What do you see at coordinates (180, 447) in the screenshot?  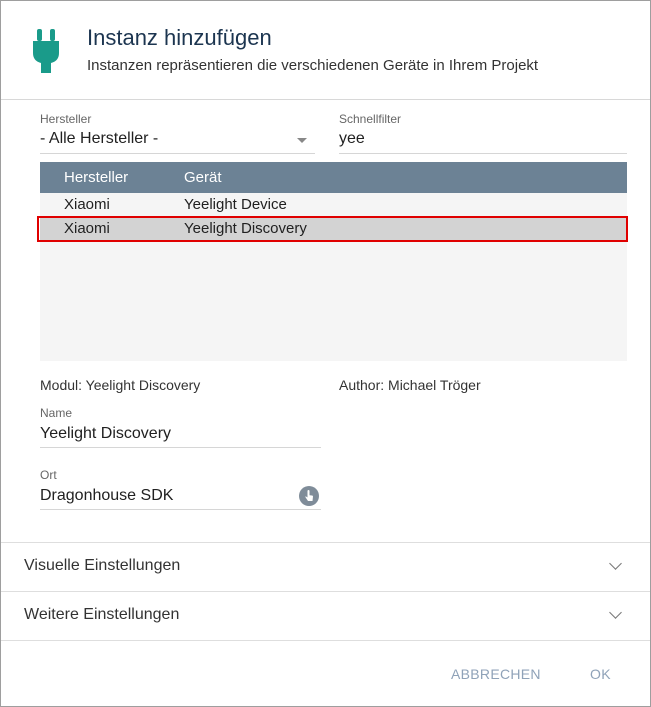 I see `name-underline` at bounding box center [180, 447].